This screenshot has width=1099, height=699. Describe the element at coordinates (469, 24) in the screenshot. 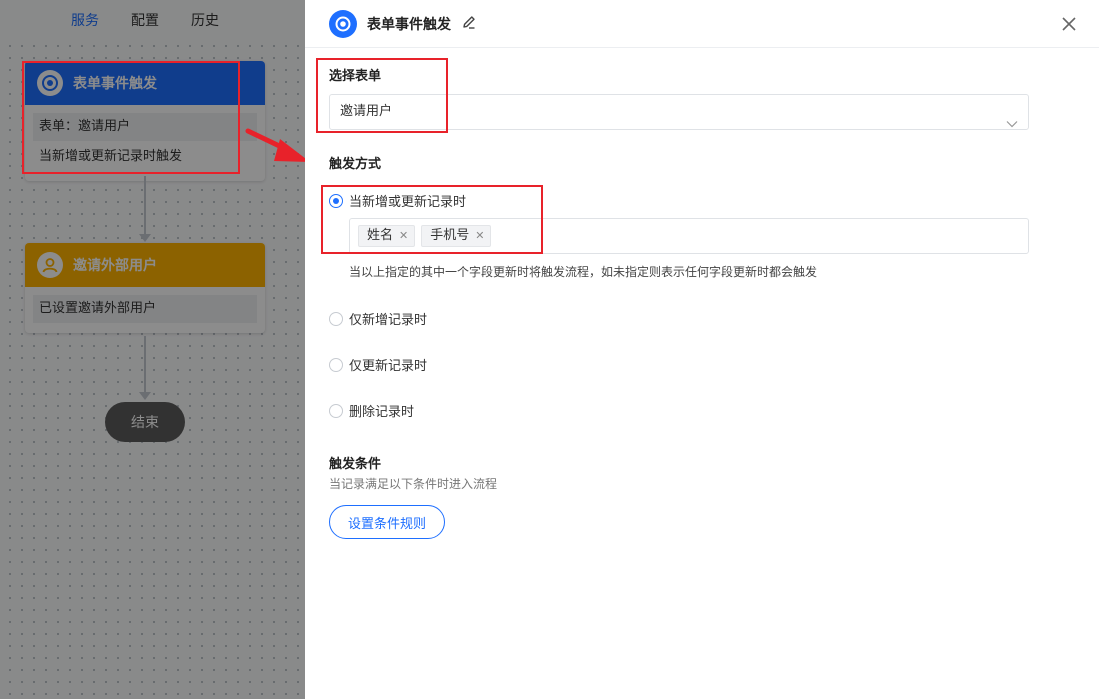

I see `edit-icon` at that location.